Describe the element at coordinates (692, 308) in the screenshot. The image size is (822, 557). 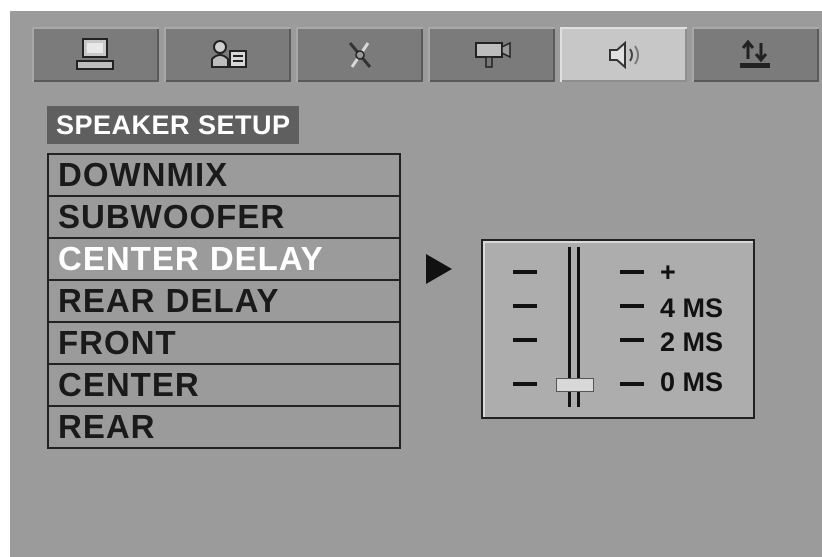
I see `scale-label-4ms: 4 MS` at that location.